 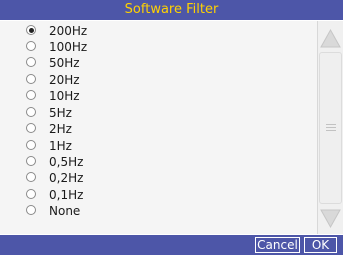 I want to click on option-label: 20Hz, so click(x=64, y=80).